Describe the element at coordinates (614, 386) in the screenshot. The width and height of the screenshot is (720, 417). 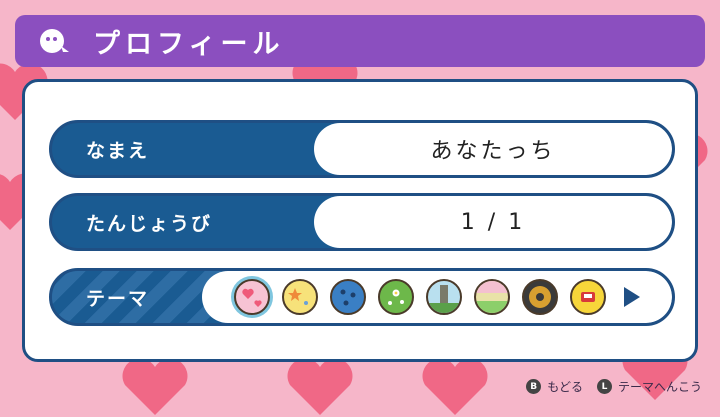
I see `footer-hints: B もどる L テーマへんこう` at that location.